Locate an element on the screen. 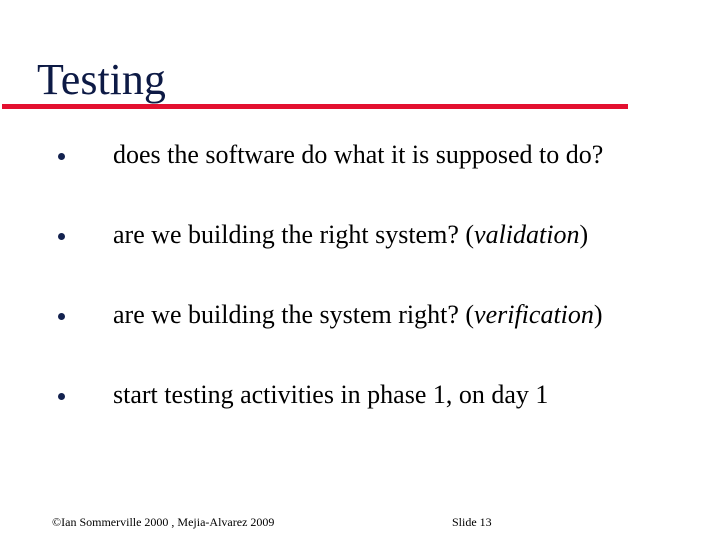  footer-slide-number: Slide 13 is located at coordinates (472, 522).